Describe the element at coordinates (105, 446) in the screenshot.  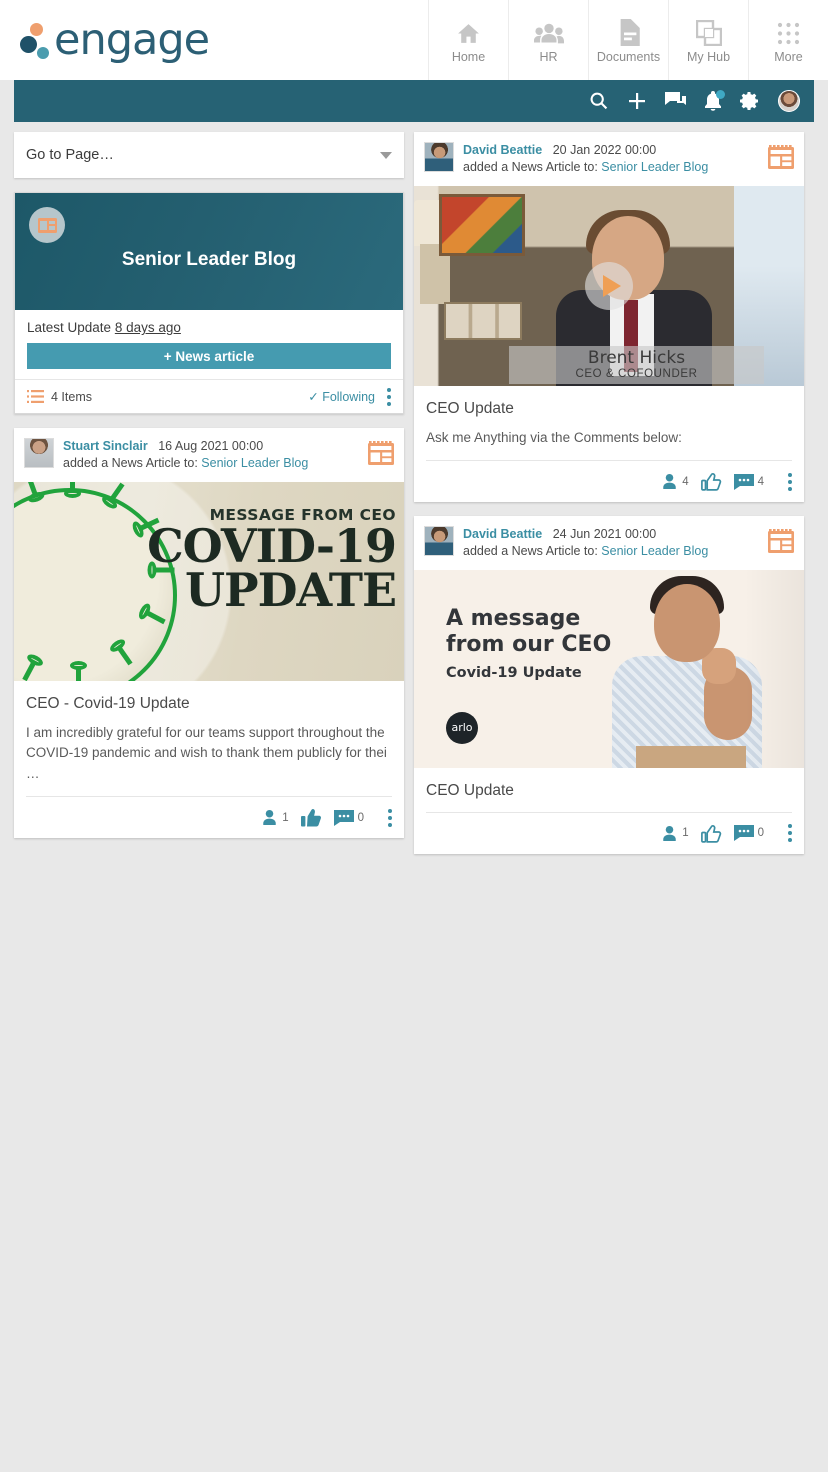
I see `post-author: Stuart Sinclair` at that location.